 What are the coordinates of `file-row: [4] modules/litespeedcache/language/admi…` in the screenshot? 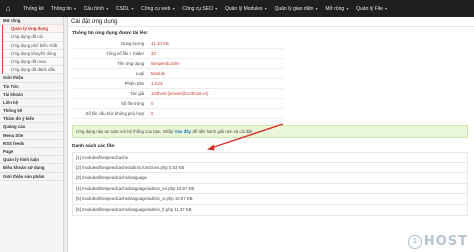 It's located at (270, 189).